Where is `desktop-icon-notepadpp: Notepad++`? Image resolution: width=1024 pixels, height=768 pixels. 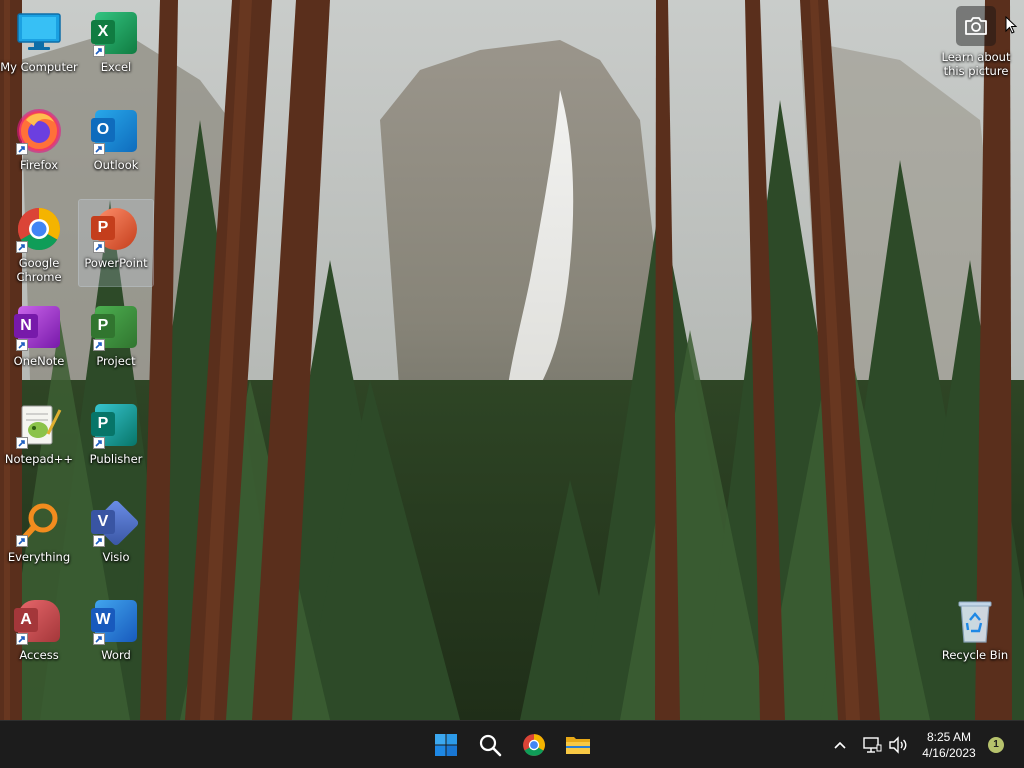
desktop-icon-notepadpp: Notepad++ is located at coordinates (39, 439).